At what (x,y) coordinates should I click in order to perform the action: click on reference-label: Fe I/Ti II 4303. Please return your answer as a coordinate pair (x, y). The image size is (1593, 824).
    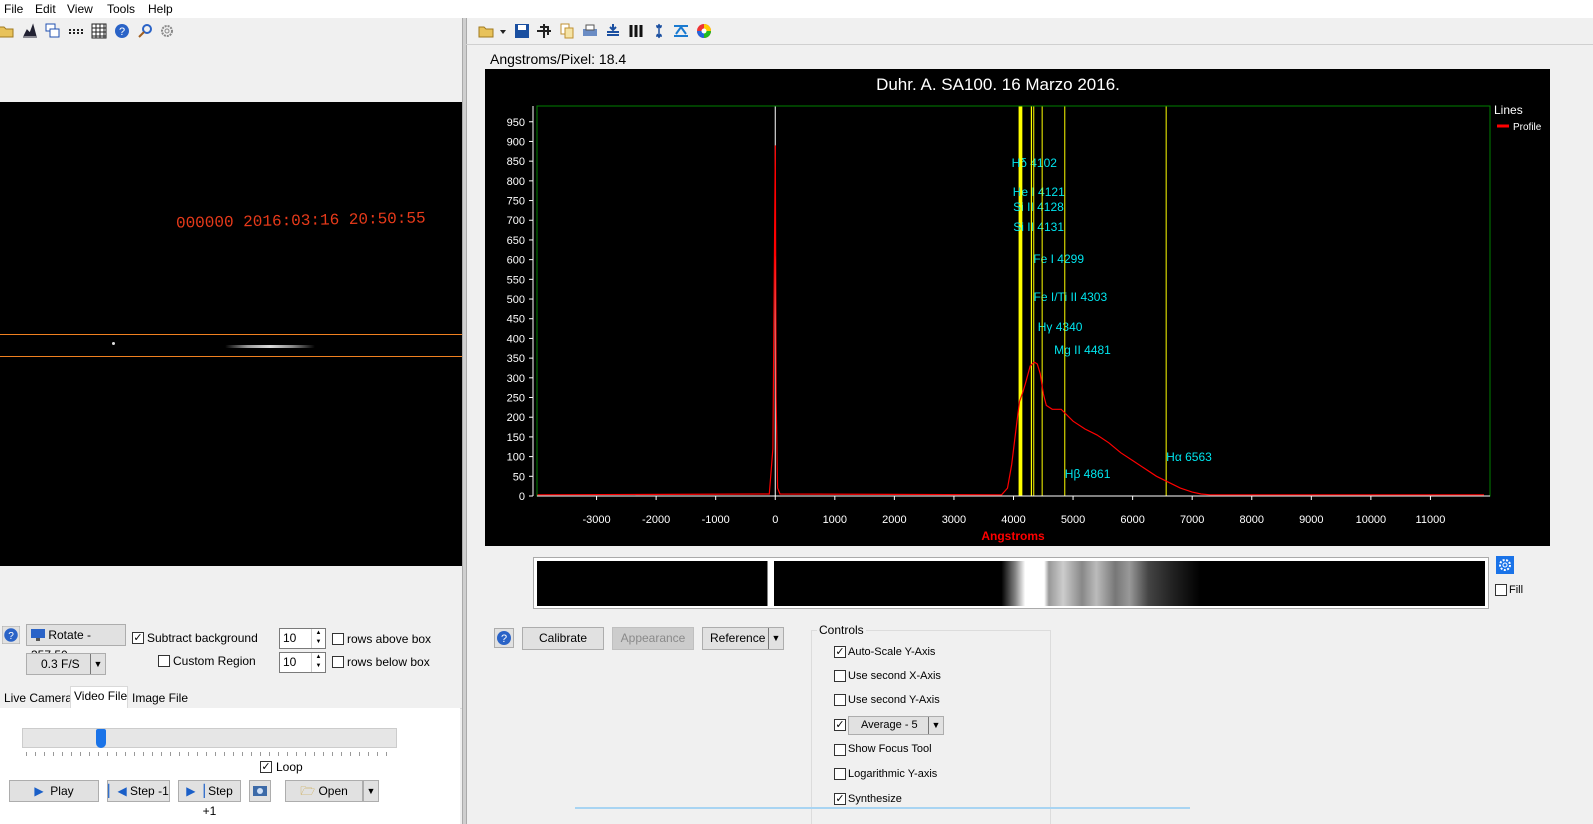
    Looking at the image, I should click on (1071, 297).